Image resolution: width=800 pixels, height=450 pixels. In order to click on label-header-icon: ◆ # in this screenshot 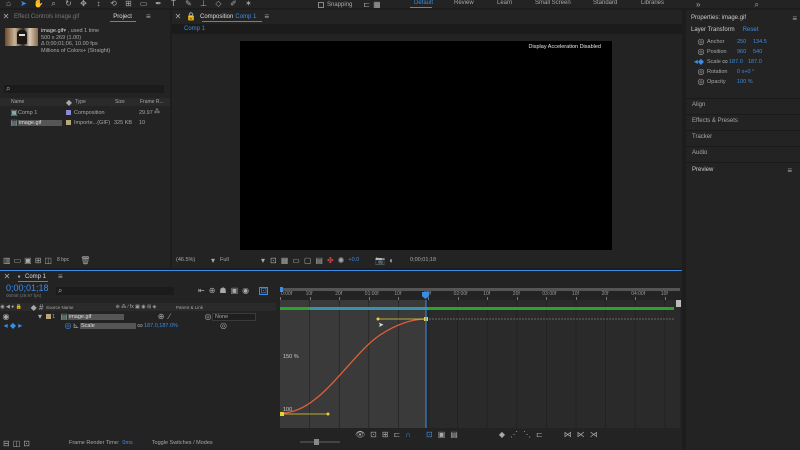, I will do `click(37, 307)`.